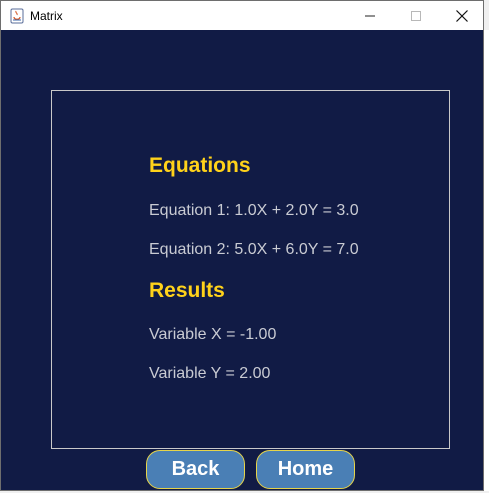 The width and height of the screenshot is (489, 493). Describe the element at coordinates (195, 469) in the screenshot. I see `back-button: Back` at that location.